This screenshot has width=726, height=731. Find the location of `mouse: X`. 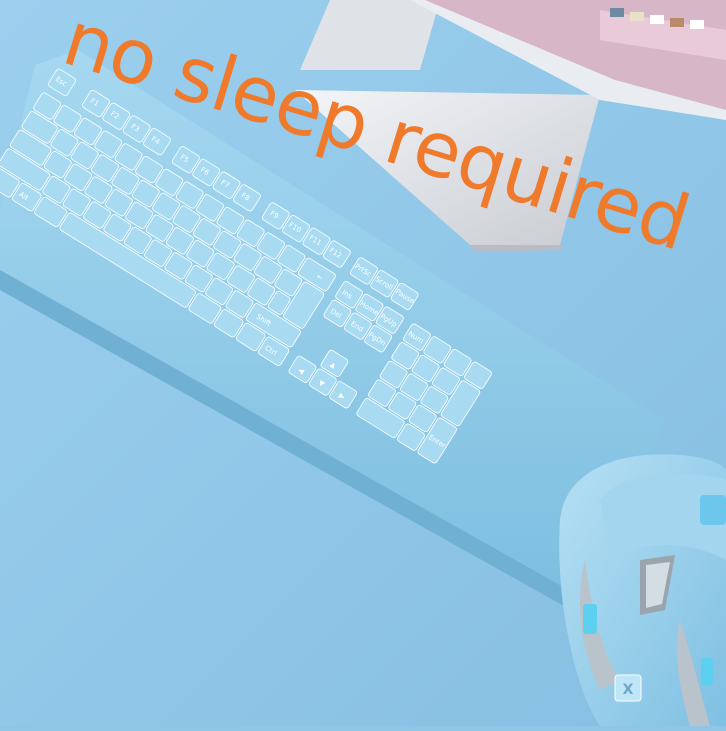

mouse: X is located at coordinates (642, 590).